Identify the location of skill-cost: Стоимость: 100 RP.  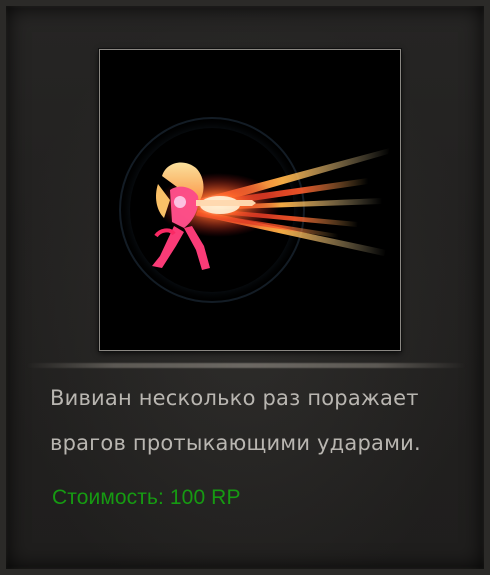
(146, 497).